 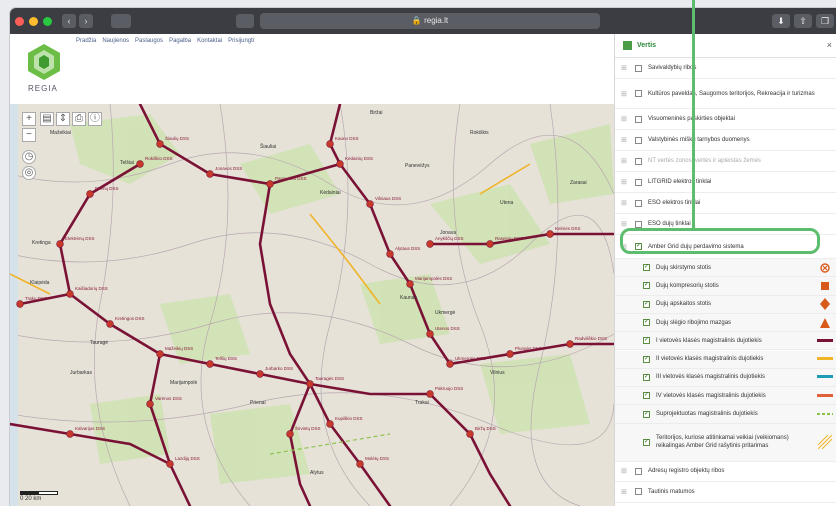 What do you see at coordinates (803, 21) in the screenshot?
I see `share-icon: ⇧` at bounding box center [803, 21].